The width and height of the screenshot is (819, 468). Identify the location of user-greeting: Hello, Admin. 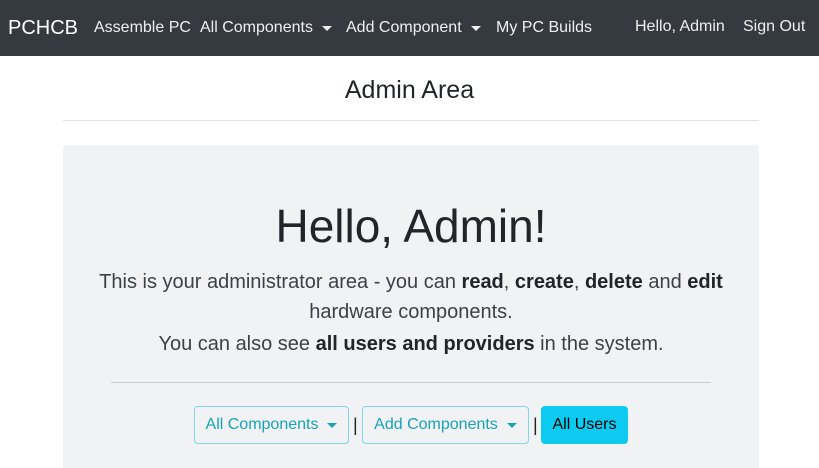
(680, 27).